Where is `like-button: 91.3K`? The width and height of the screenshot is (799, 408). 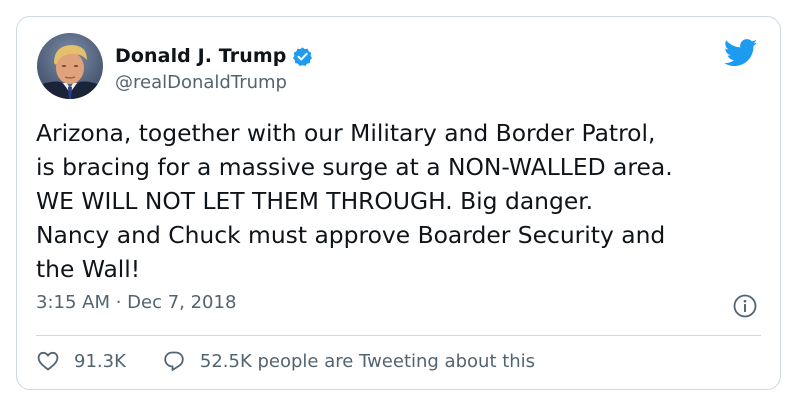 like-button: 91.3K is located at coordinates (81, 361).